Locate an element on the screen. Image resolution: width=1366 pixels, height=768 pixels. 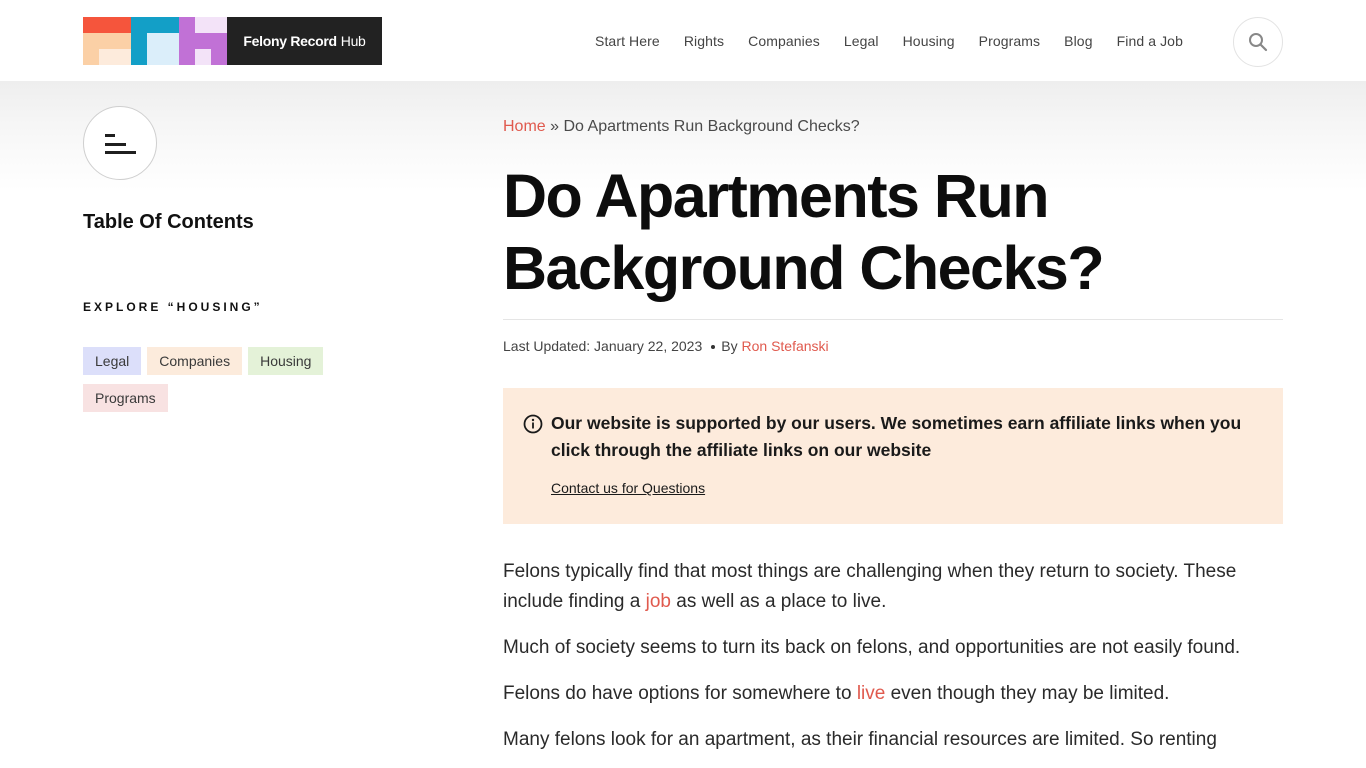
meta-separator-dot is located at coordinates (713, 347).